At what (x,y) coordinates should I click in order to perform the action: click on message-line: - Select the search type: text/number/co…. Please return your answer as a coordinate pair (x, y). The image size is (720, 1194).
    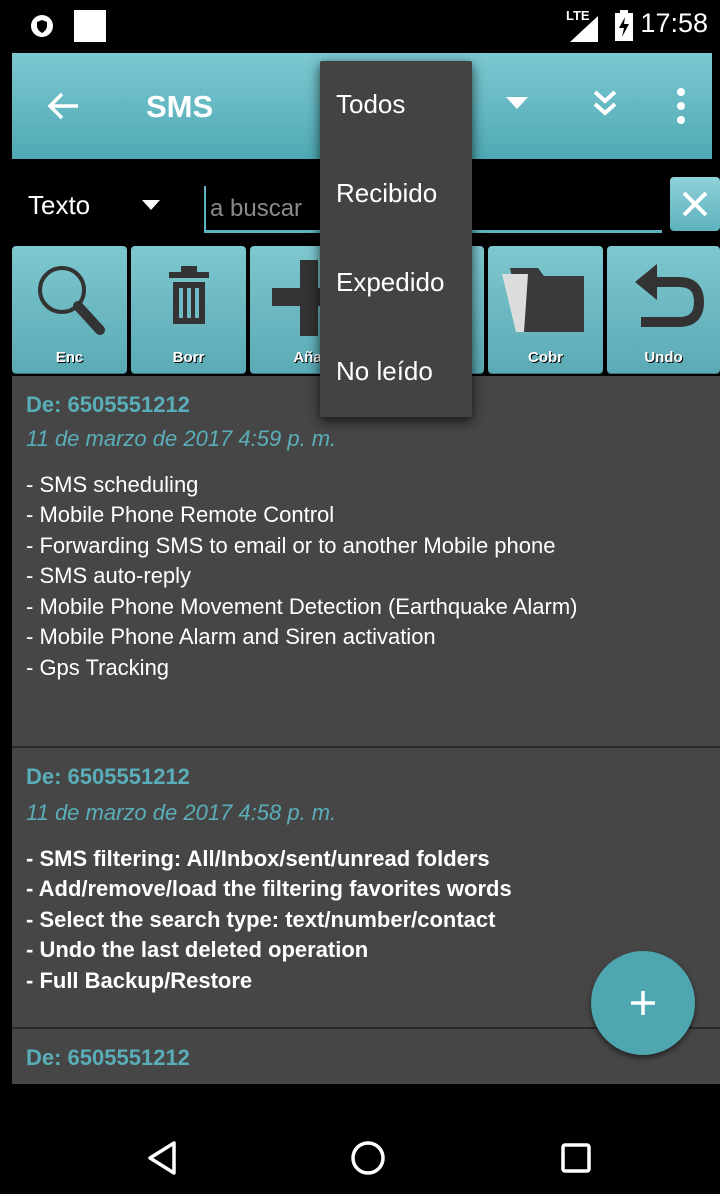
    Looking at the image, I should click on (261, 919).